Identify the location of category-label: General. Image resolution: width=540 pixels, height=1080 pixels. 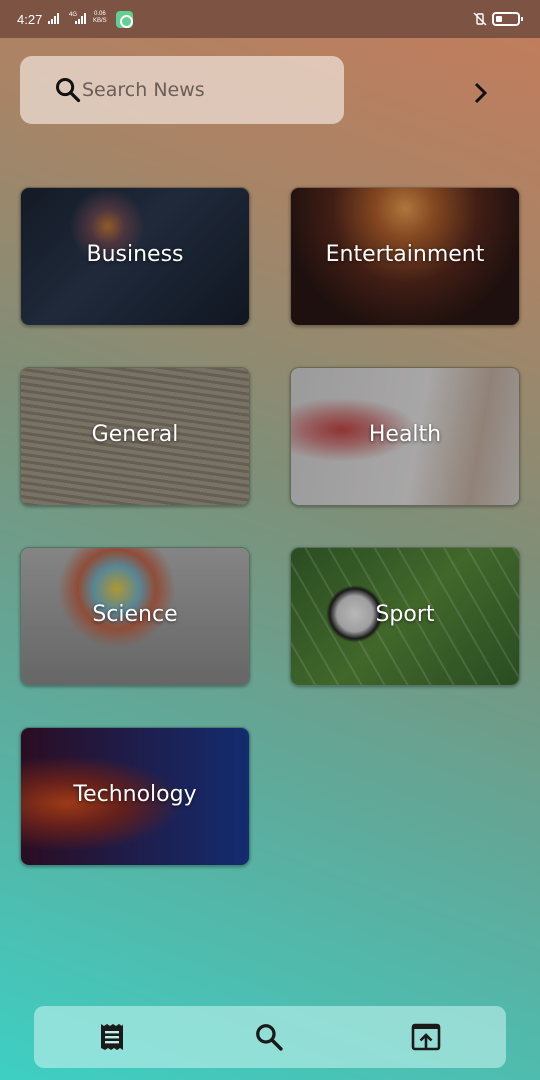
(135, 434).